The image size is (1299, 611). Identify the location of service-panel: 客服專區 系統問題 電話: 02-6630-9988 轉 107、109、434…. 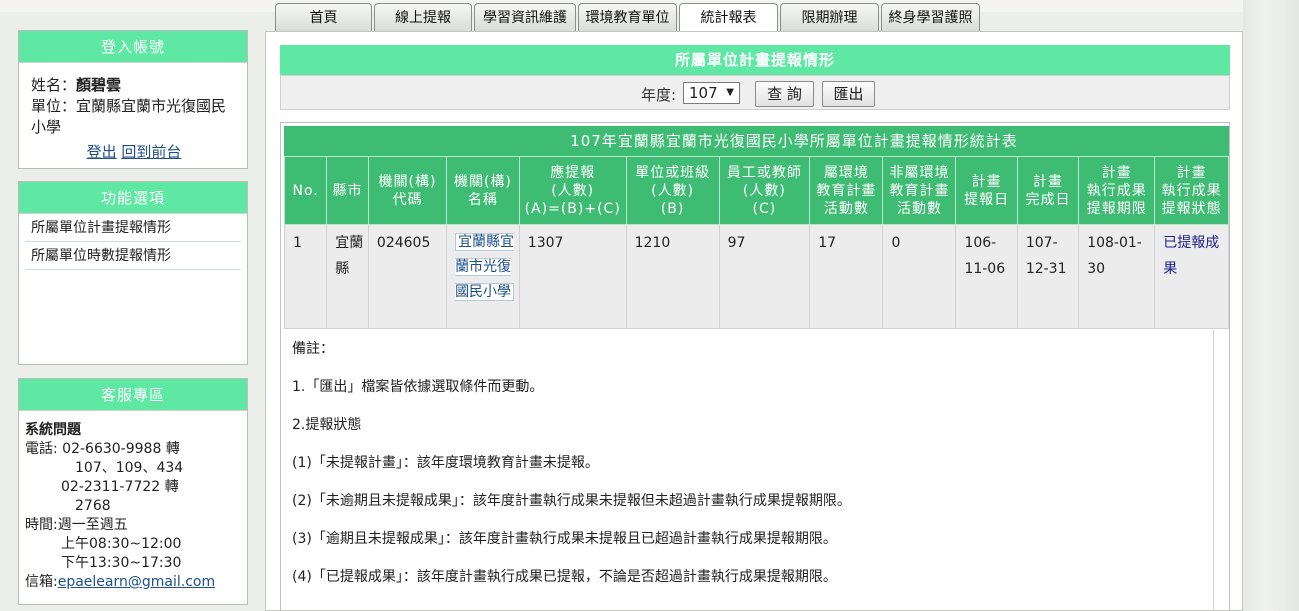
(133, 491).